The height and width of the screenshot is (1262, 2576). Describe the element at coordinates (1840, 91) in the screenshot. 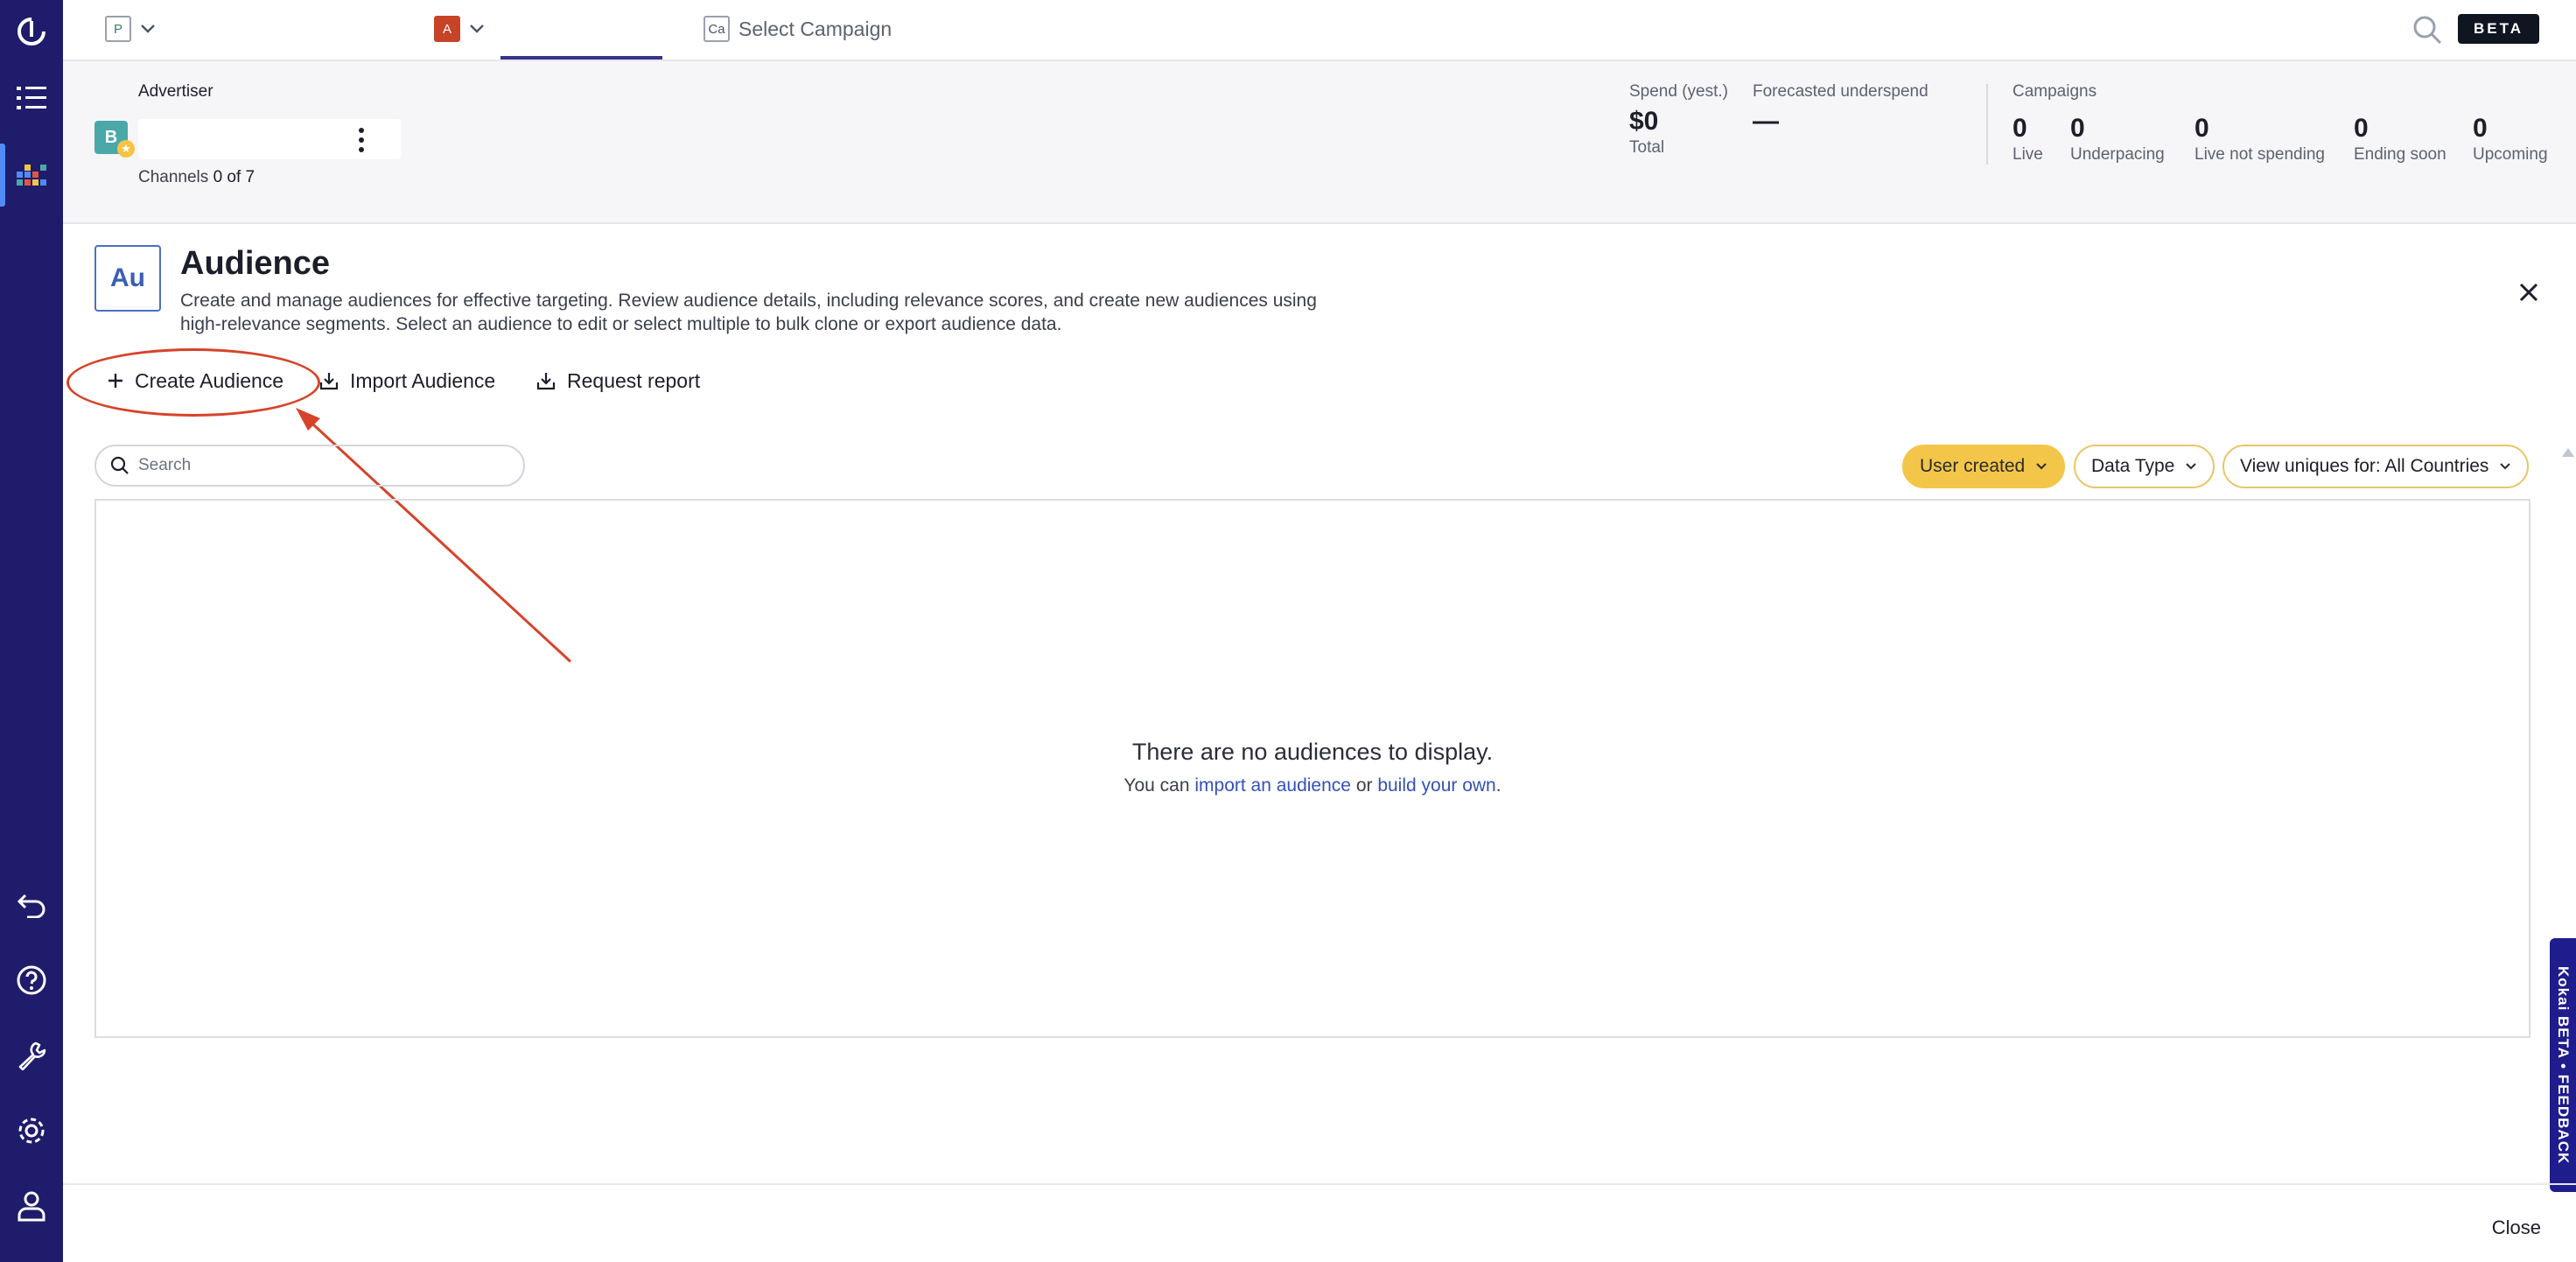

I see `forecast-label: Forecasted underspend` at that location.